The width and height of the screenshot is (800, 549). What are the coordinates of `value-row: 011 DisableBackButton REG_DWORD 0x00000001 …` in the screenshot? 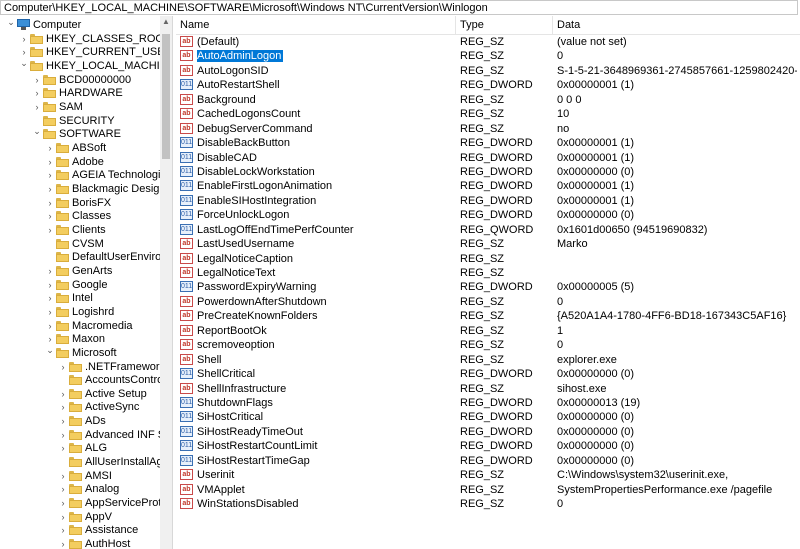 It's located at (488, 143).